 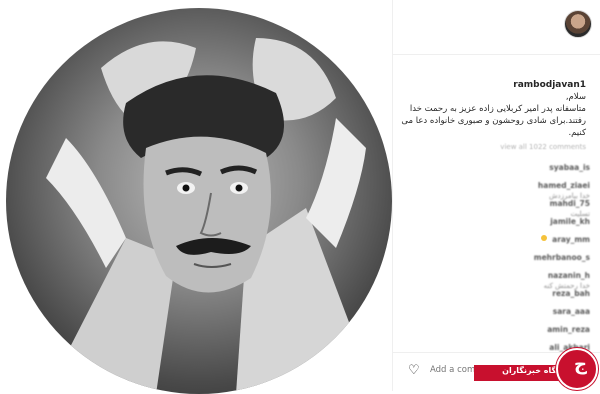 I want to click on comment-username: hamed_ziaei, so click(x=564, y=185).